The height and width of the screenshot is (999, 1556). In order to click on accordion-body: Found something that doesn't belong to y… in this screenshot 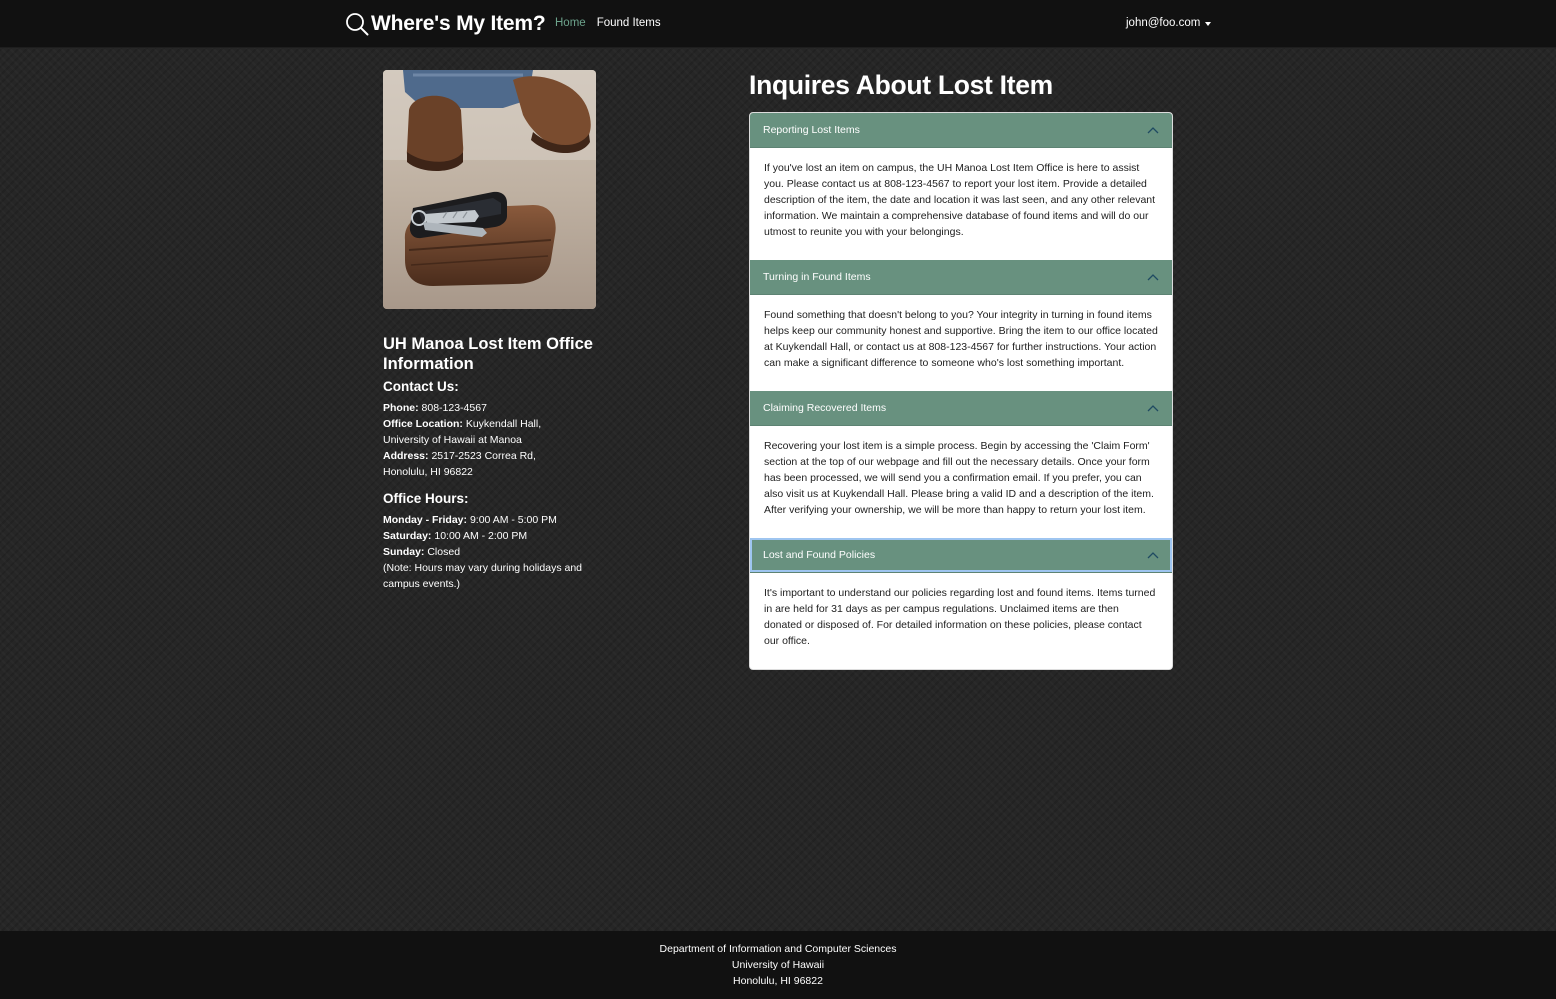, I will do `click(961, 343)`.